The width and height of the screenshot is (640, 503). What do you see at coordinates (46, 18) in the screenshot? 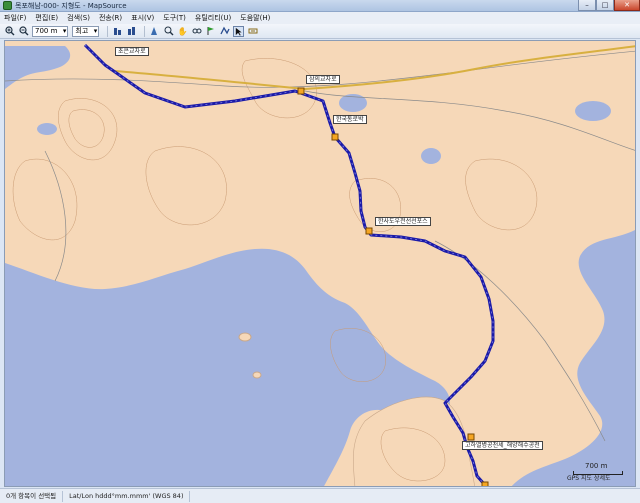
I see `menu-edit: 편집(E)` at bounding box center [46, 18].